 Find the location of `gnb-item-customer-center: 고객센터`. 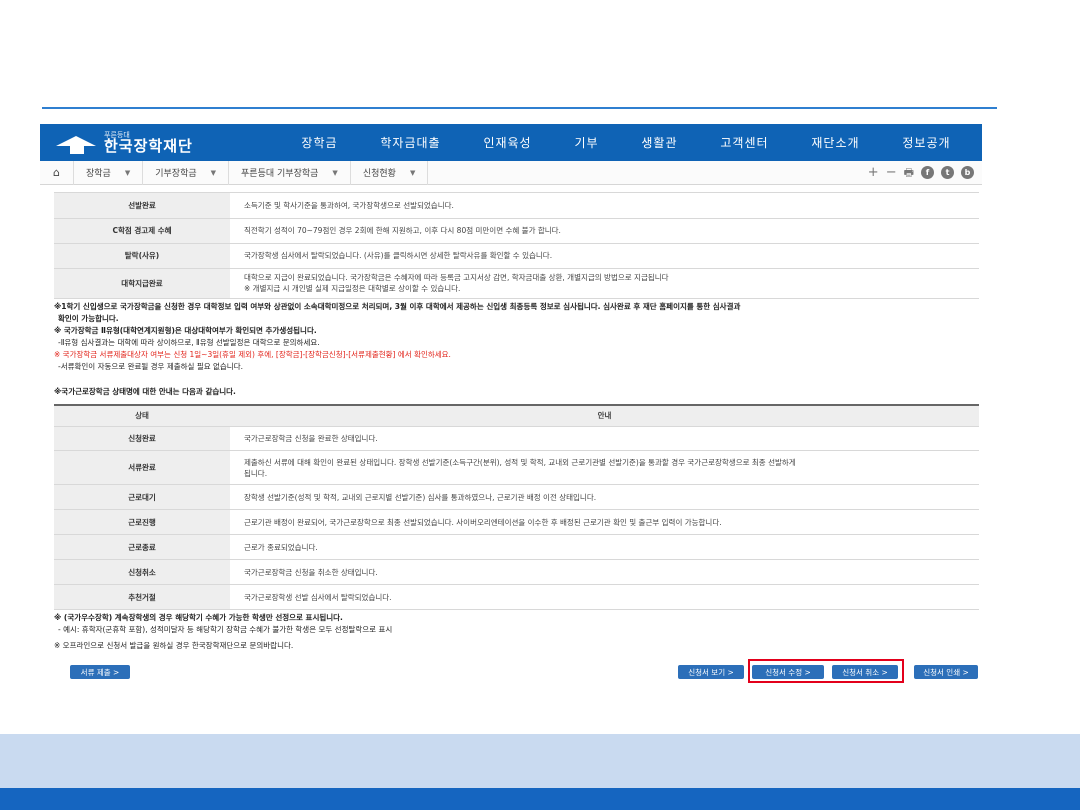

gnb-item-customer-center: 고객센터 is located at coordinates (744, 142).